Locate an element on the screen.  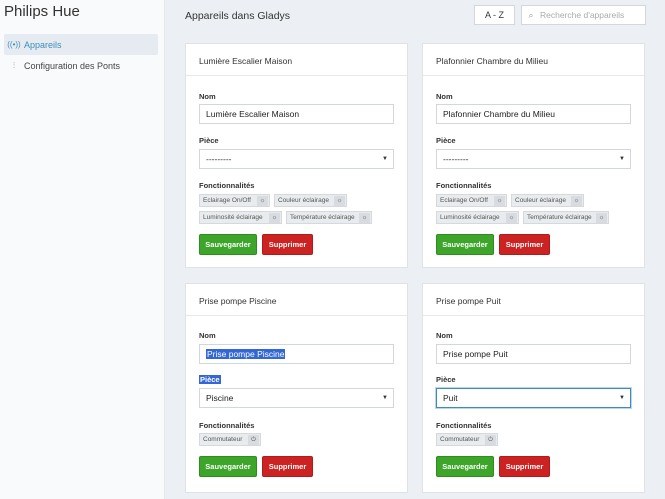
name-input: Lumière Escalier Maison is located at coordinates (296, 114).